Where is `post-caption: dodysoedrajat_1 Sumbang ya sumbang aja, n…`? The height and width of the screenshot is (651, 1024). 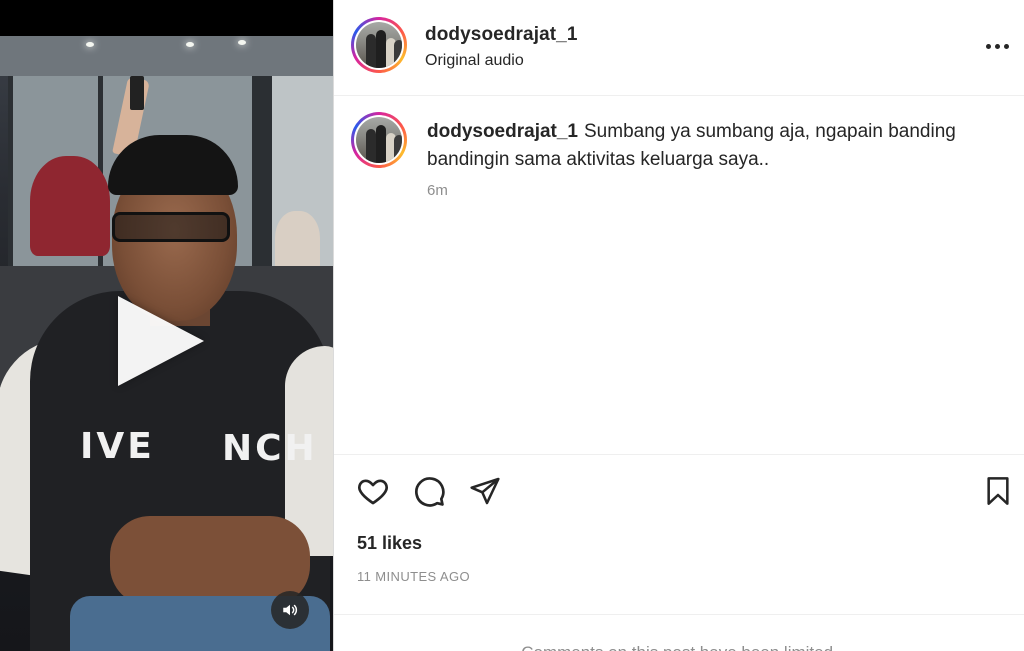 post-caption: dodysoedrajat_1 Sumbang ya sumbang aja, n… is located at coordinates (707, 146).